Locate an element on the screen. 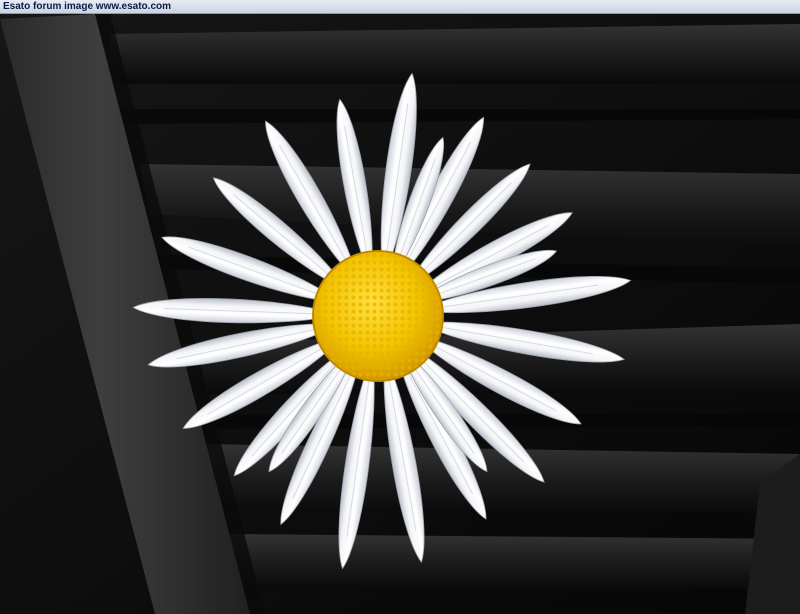 This screenshot has width=800, height=614. watermark-caption: Esato forum image www.esato.com is located at coordinates (87, 6).